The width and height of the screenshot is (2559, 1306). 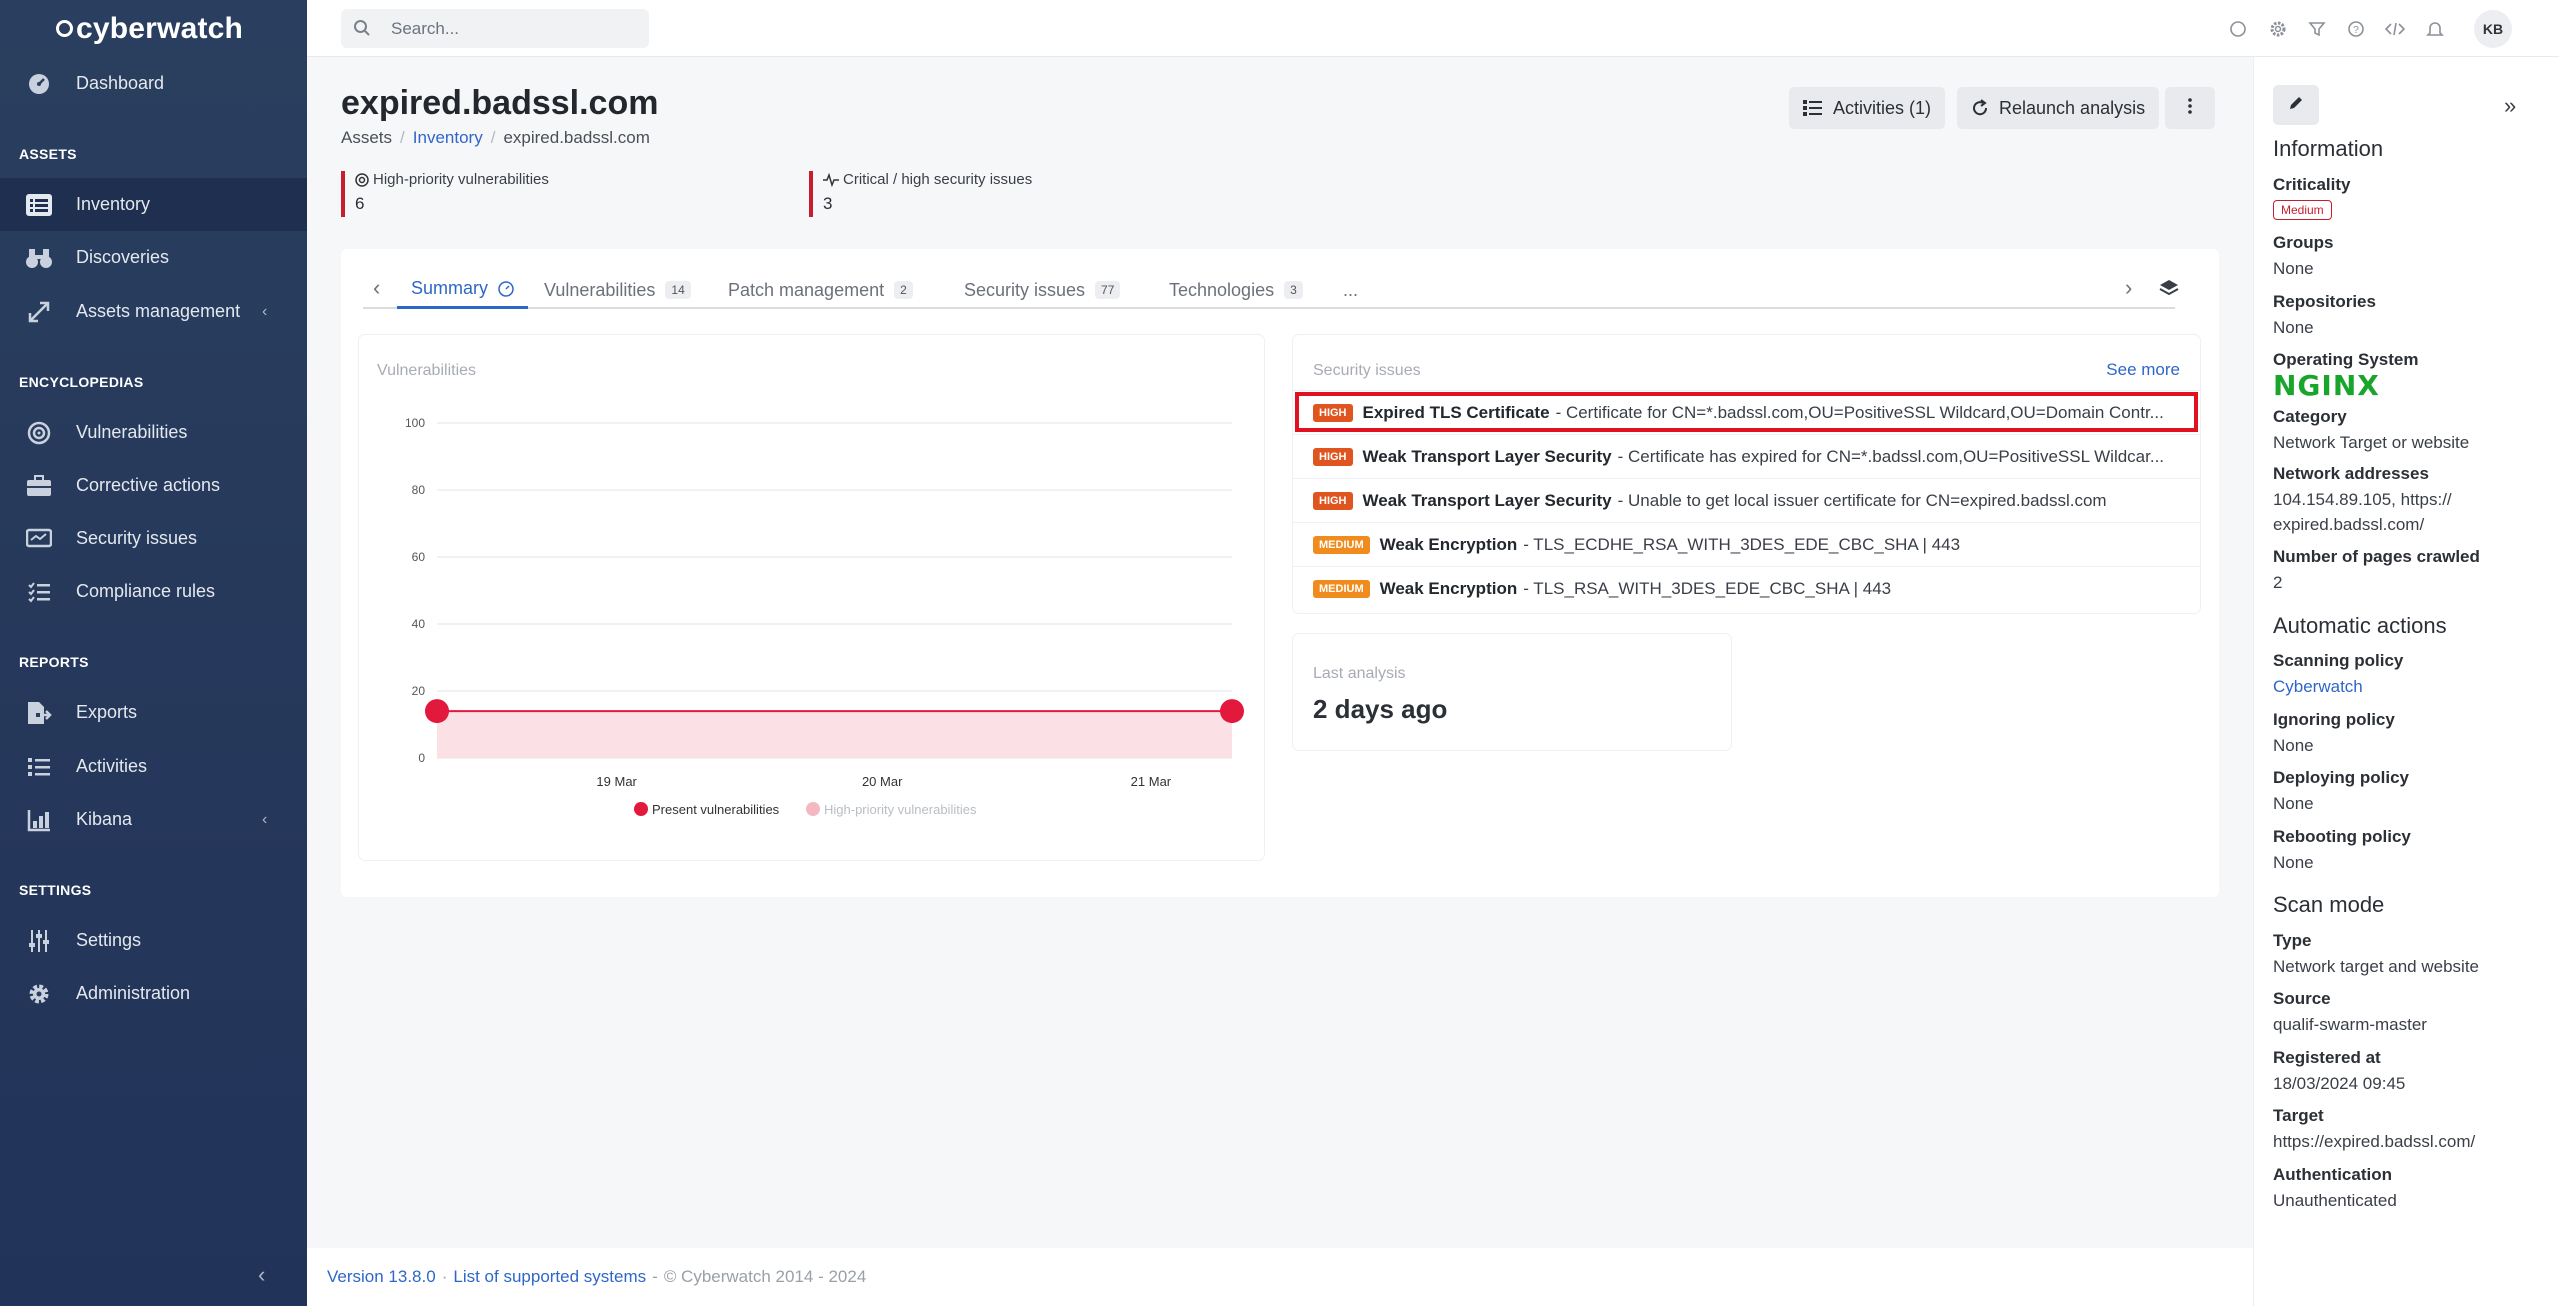 What do you see at coordinates (2058, 108) in the screenshot?
I see `relaunch-analysis-button: Relaunch analysis` at bounding box center [2058, 108].